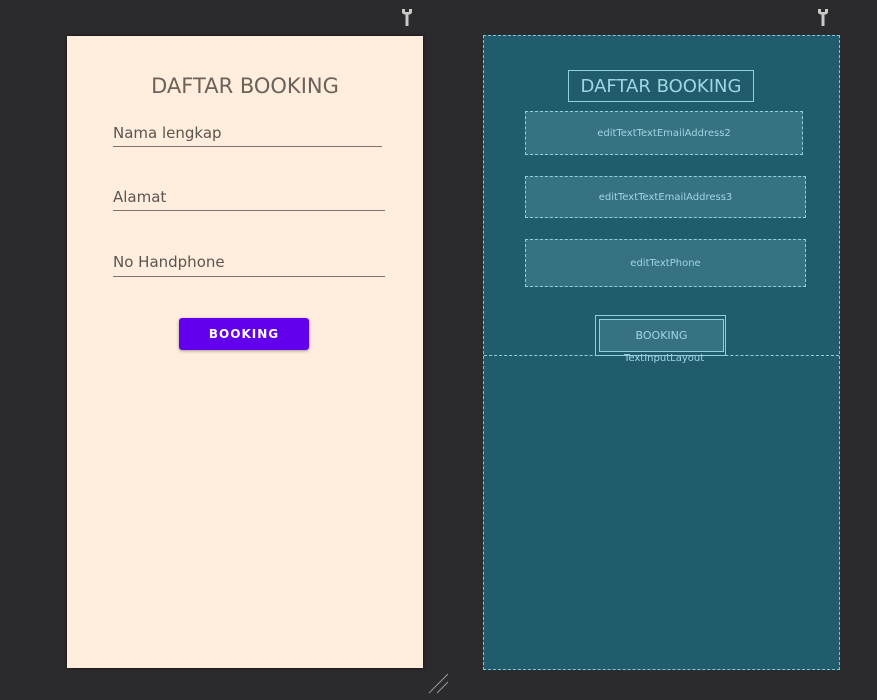  What do you see at coordinates (665, 197) in the screenshot?
I see `blueprint-email3-field: editTextTextEmailAddress3` at bounding box center [665, 197].